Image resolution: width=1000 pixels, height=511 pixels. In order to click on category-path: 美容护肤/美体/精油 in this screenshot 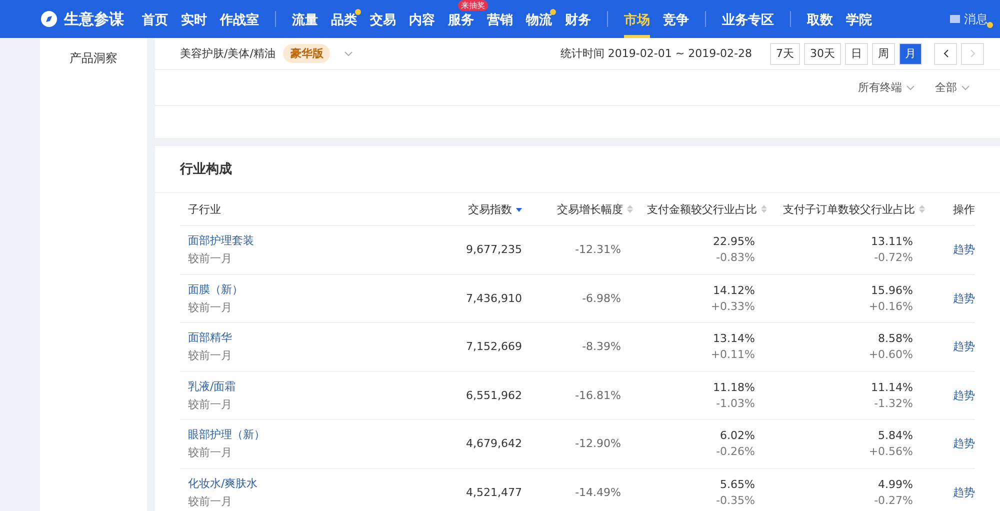, I will do `click(228, 53)`.